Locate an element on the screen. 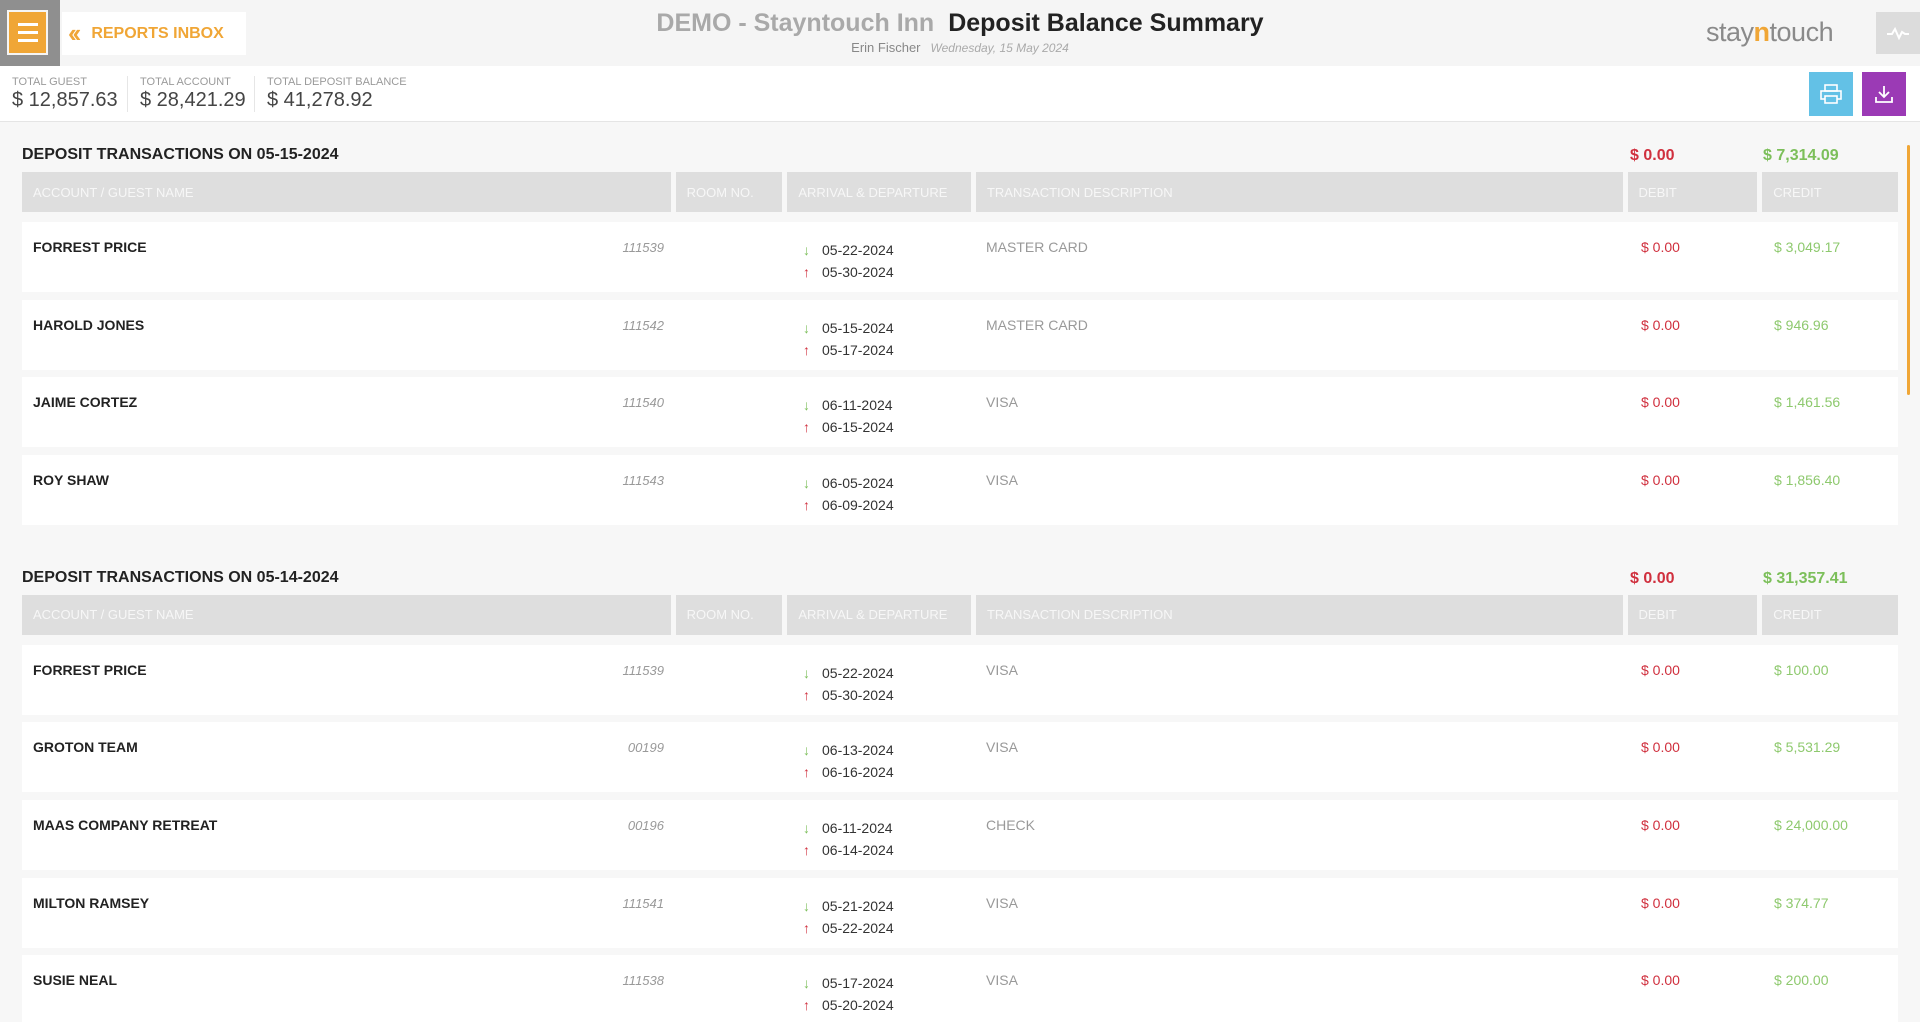 This screenshot has height=1022, width=1920. arrival-date: 05-21-2024 is located at coordinates (858, 905).